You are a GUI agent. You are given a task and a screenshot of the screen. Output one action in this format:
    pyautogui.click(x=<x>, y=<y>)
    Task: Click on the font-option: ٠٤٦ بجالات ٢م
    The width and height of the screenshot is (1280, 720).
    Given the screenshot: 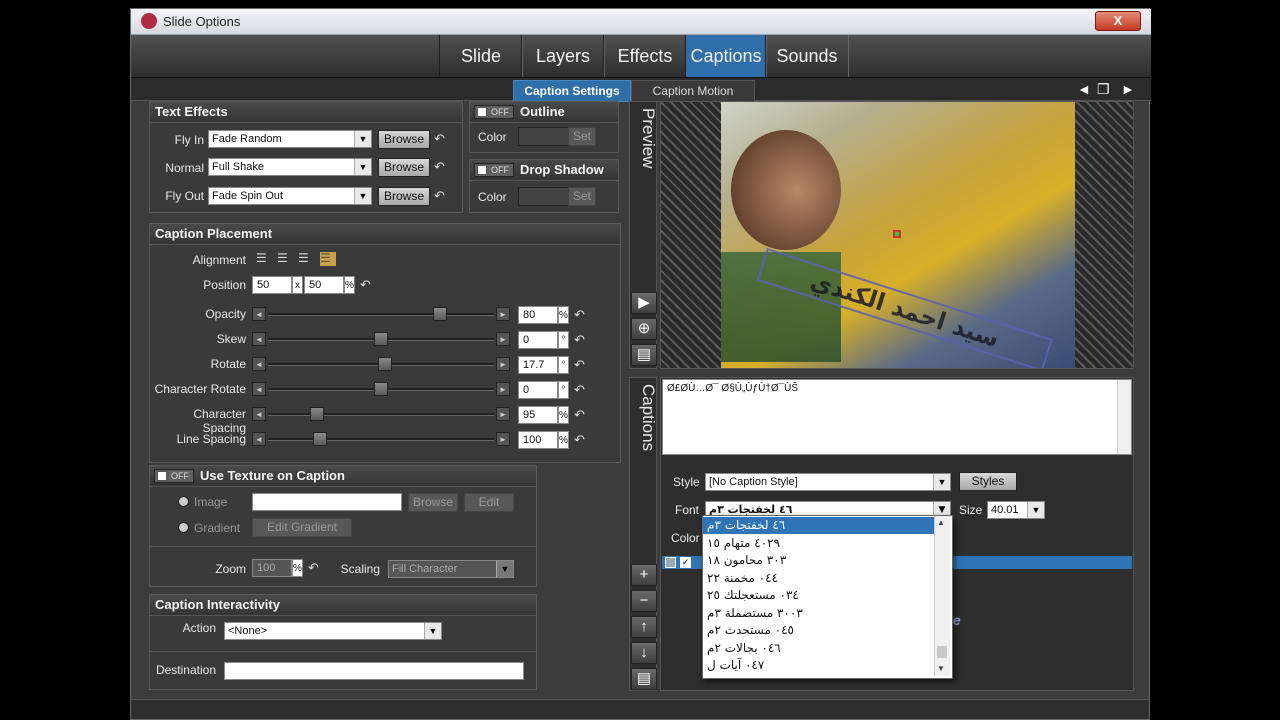 What is the action you would take?
    pyautogui.click(x=826, y=648)
    